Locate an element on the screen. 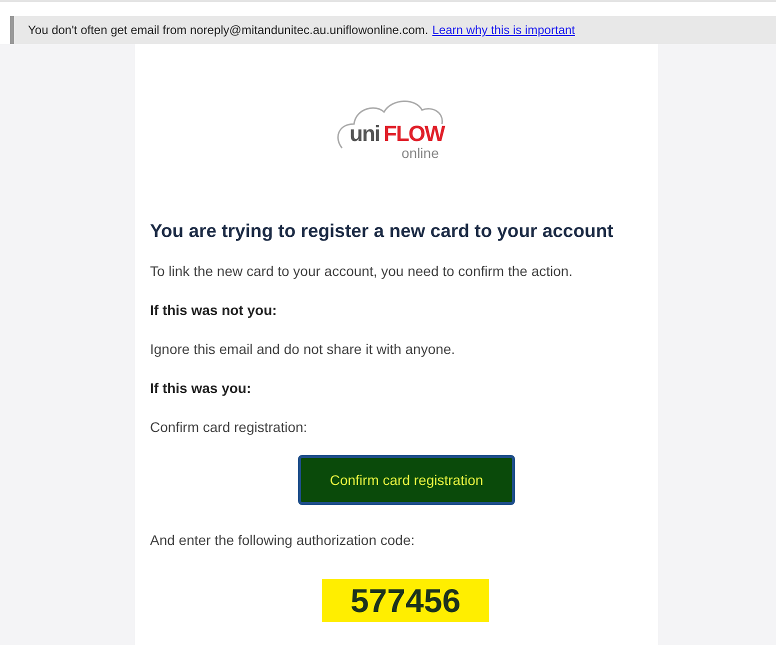 The height and width of the screenshot is (645, 776). body-text: And enter the following authorization code: is located at coordinates (283, 540).